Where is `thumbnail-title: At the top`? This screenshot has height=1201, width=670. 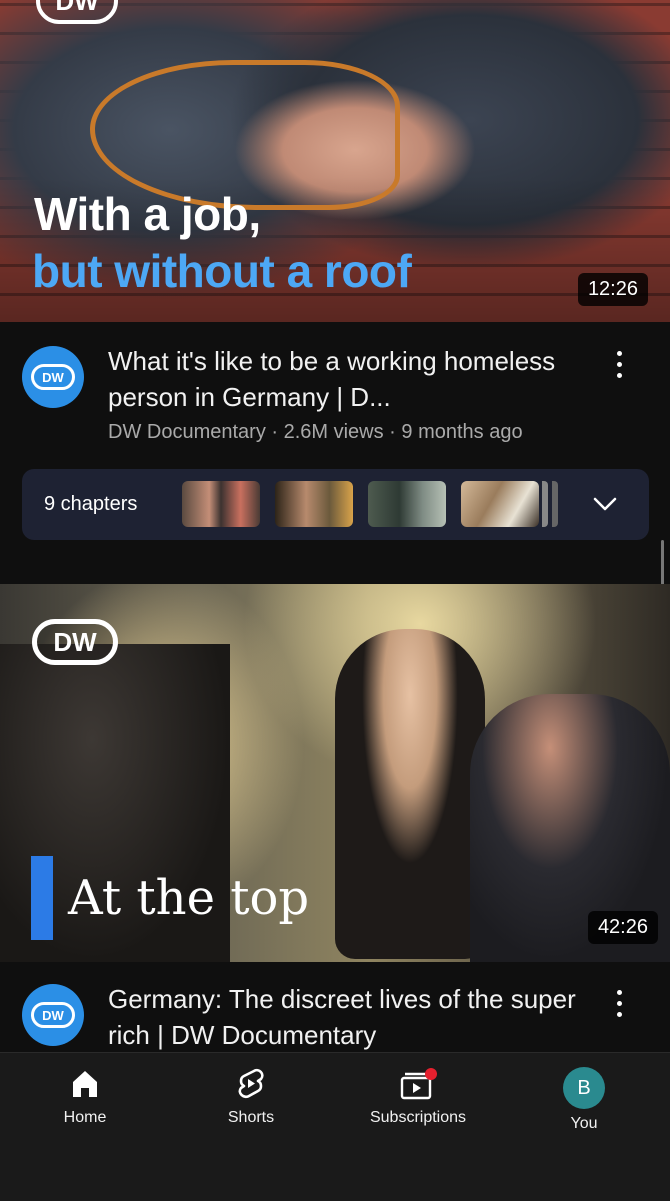
thumbnail-title: At the top is located at coordinates (189, 898).